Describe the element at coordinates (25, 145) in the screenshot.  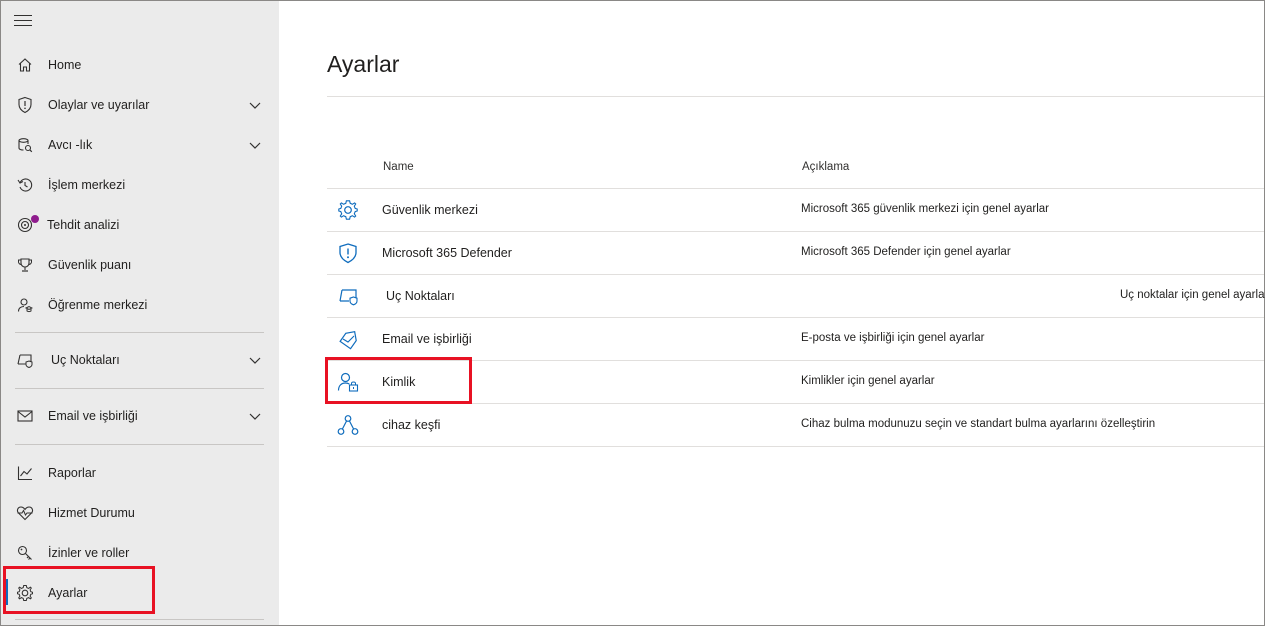
I see `hunting-icon` at that location.